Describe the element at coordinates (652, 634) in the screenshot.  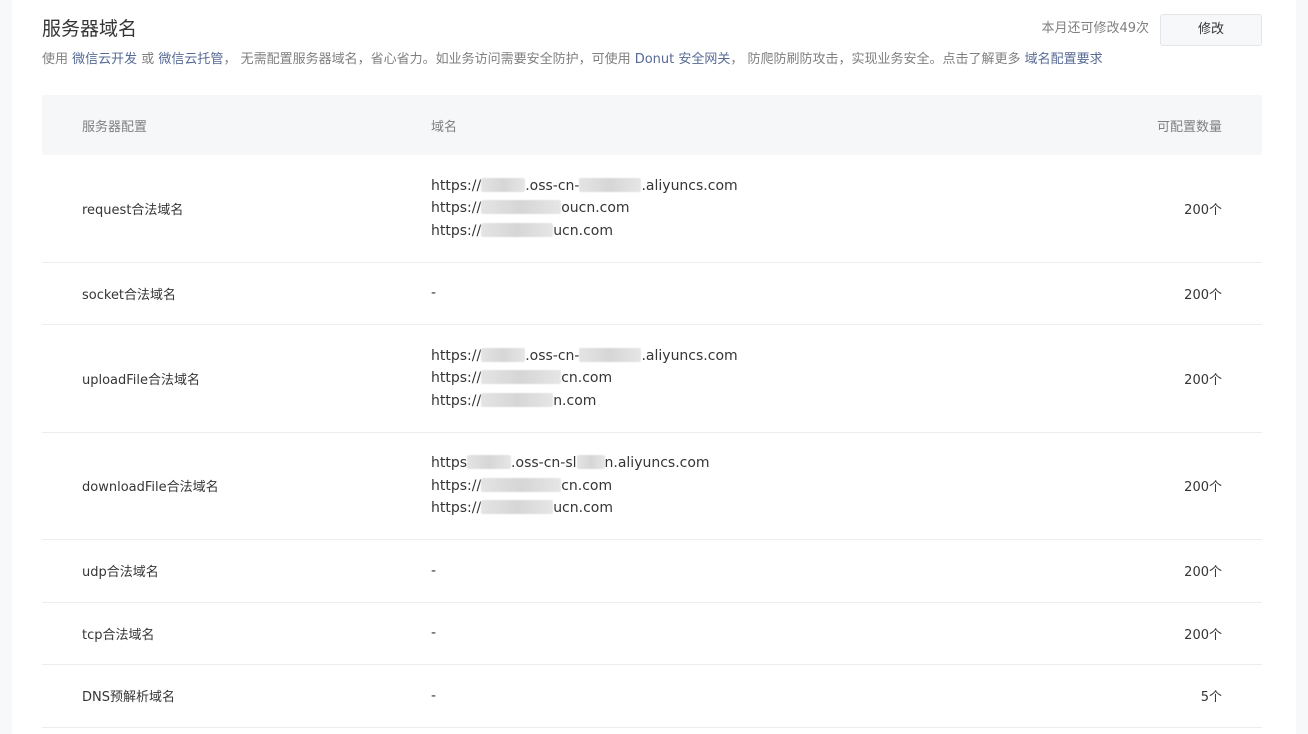
I see `table-row: tcp合法域名 - 200个` at that location.